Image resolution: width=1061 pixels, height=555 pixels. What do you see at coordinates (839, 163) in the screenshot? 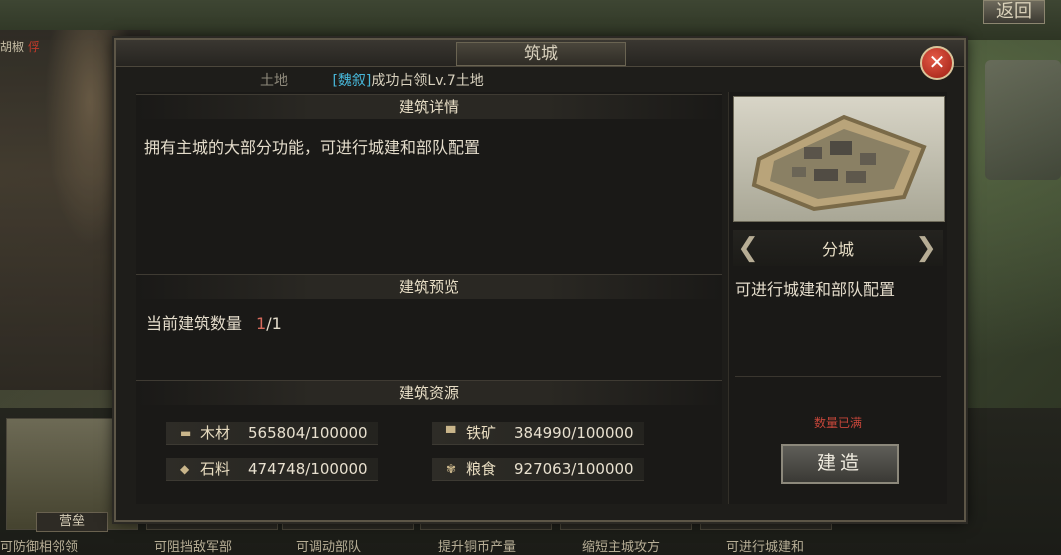
I see `fortress-illustration` at bounding box center [839, 163].